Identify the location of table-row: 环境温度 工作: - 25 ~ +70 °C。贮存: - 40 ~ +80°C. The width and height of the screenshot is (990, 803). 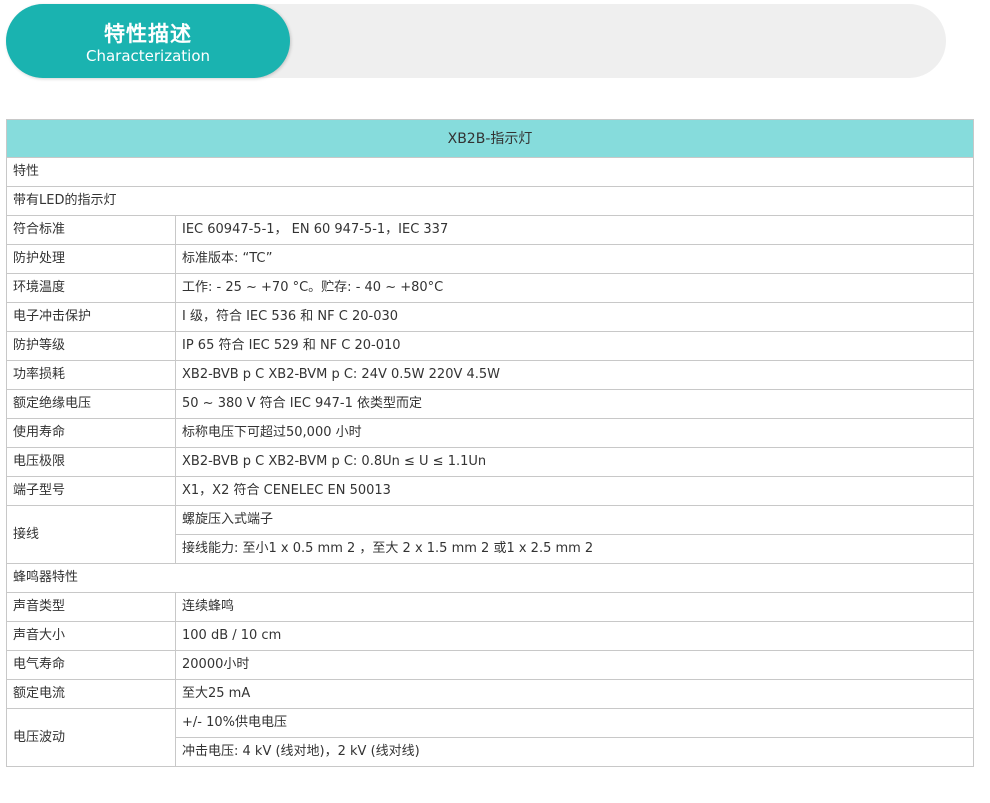
(490, 288).